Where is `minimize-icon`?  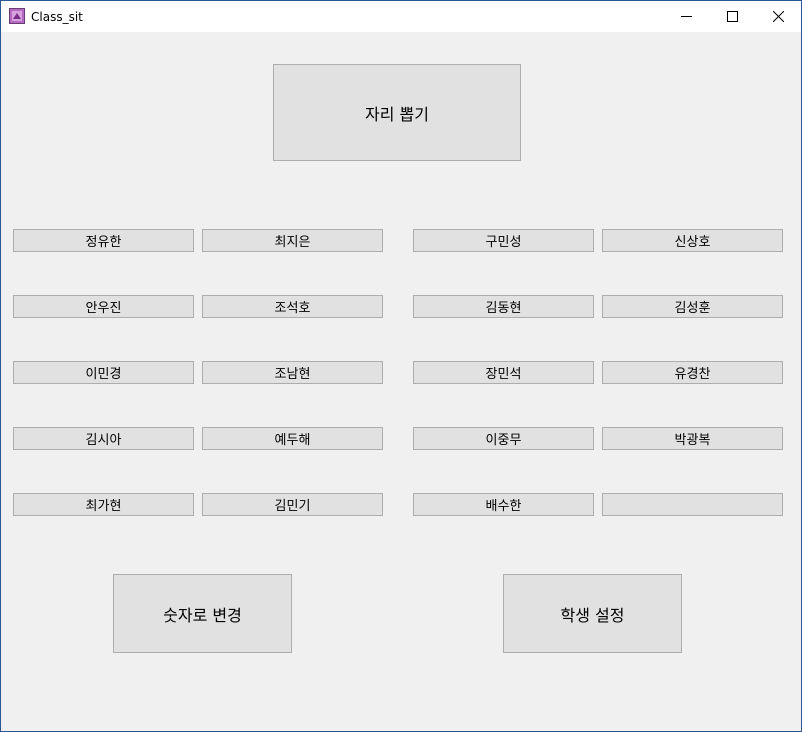 minimize-icon is located at coordinates (686, 16).